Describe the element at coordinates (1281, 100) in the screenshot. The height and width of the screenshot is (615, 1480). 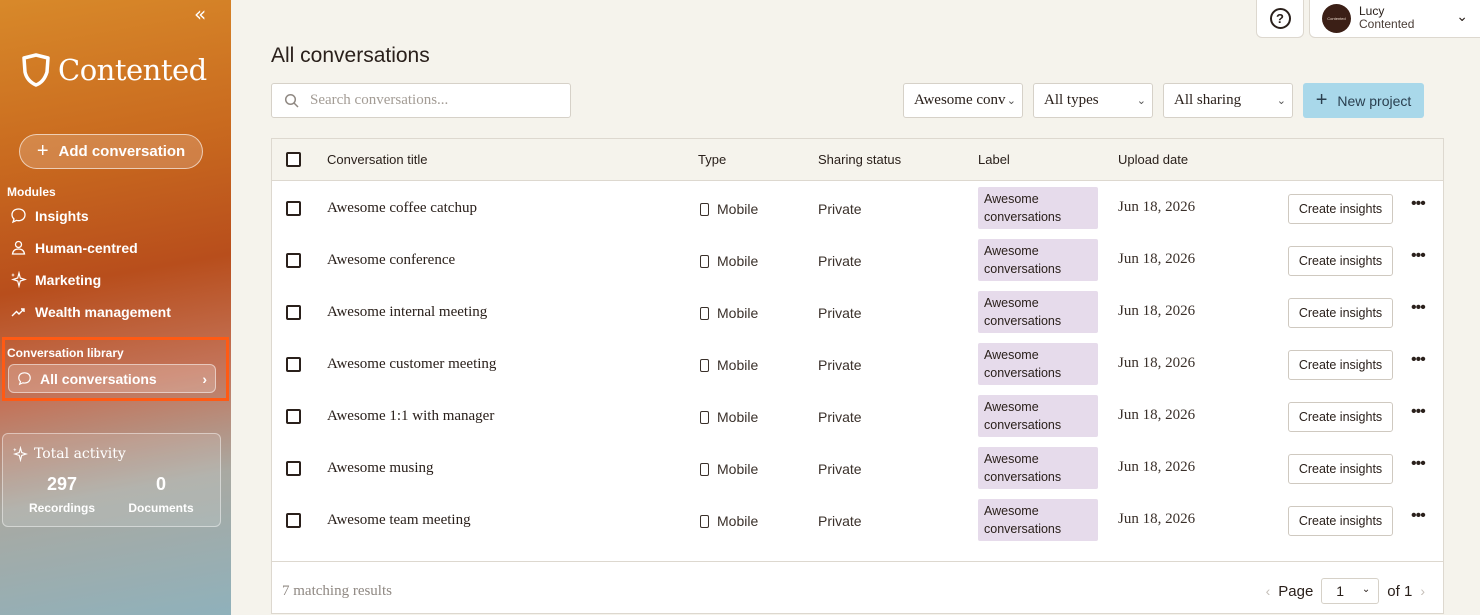
I see `chevron-down-icon: ⌄` at that location.